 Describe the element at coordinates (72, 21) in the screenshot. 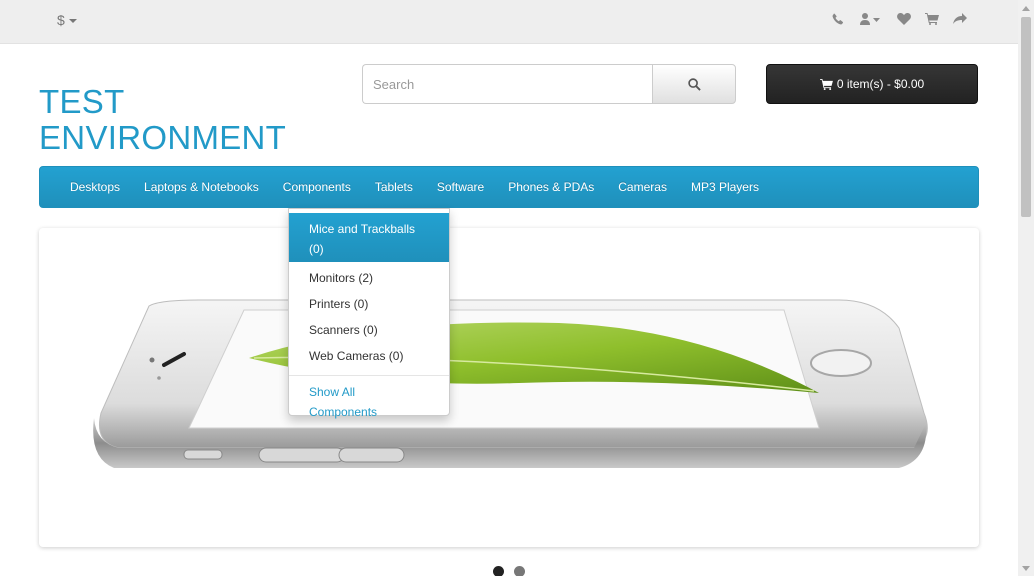

I see `caret-down-icon` at that location.